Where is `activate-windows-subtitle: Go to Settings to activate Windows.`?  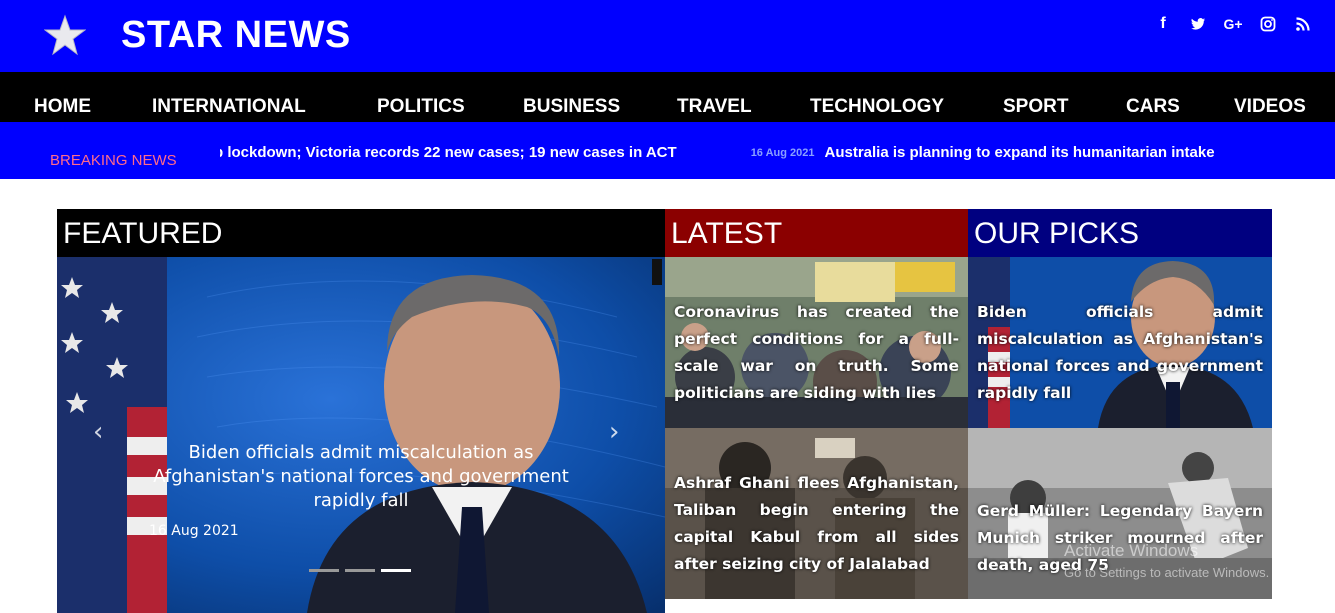 activate-windows-subtitle: Go to Settings to activate Windows. is located at coordinates (1167, 572).